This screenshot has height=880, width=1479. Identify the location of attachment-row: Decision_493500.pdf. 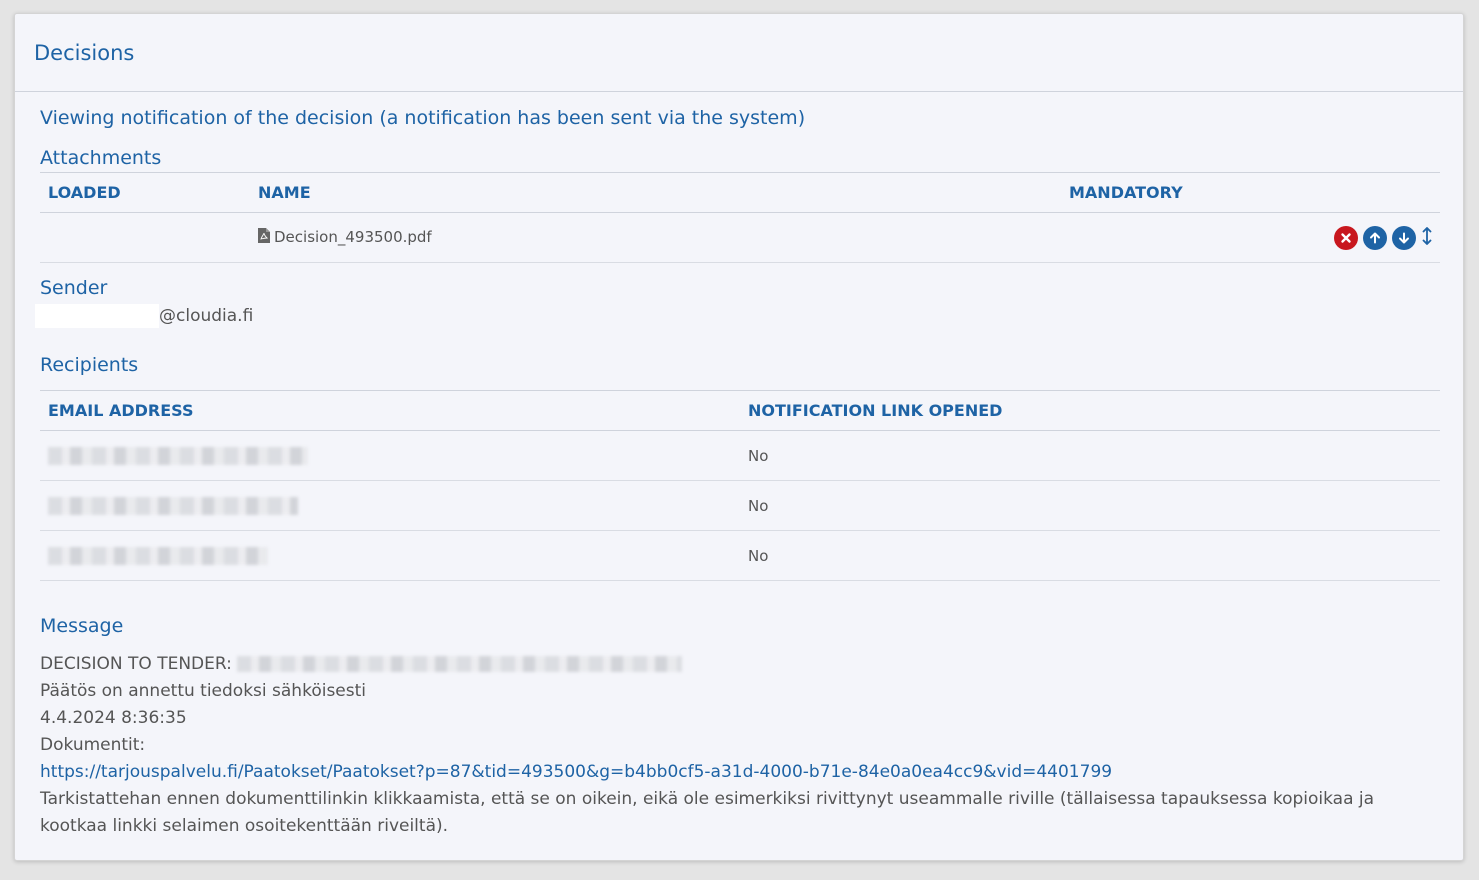
(740, 237).